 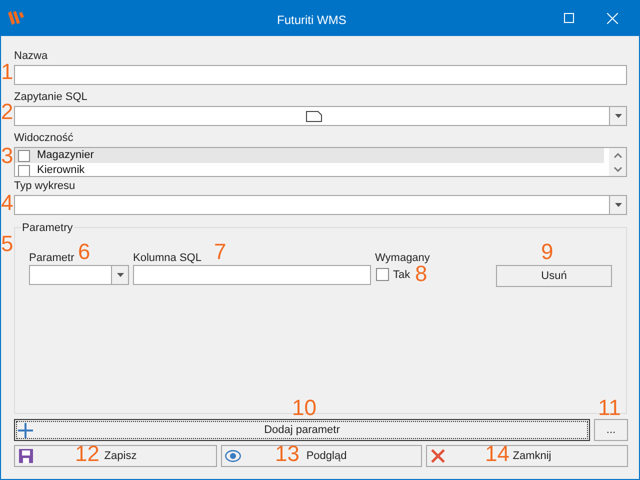 I want to click on eye-icon, so click(x=233, y=456).